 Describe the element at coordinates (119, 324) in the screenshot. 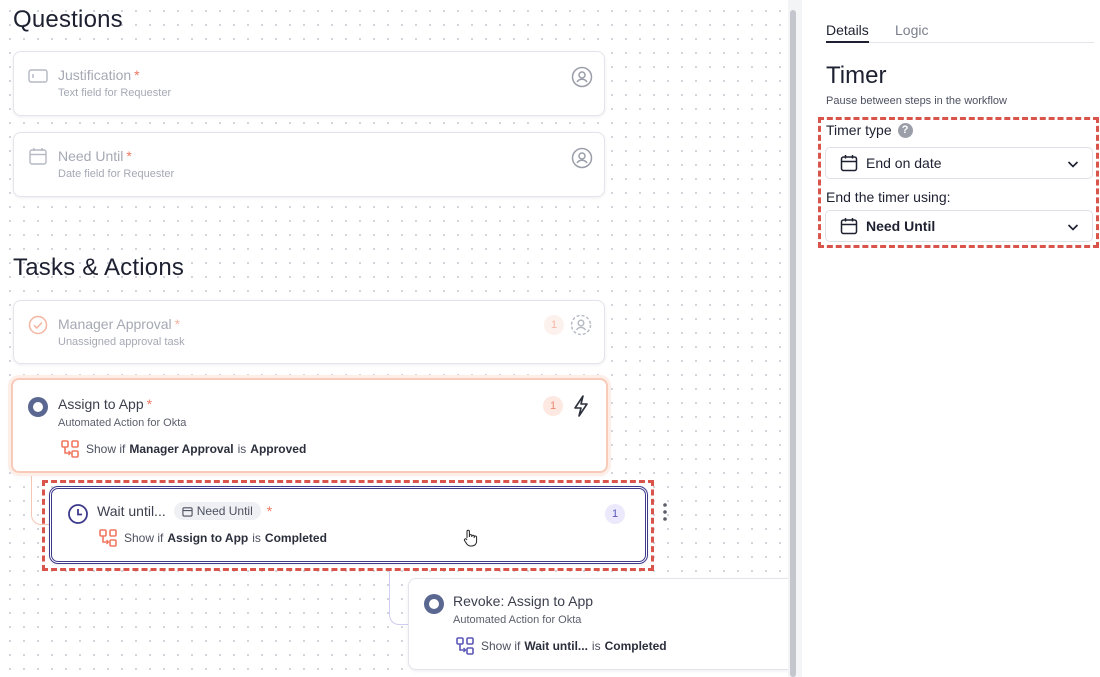

I see `task-title: Manager Approval *` at that location.